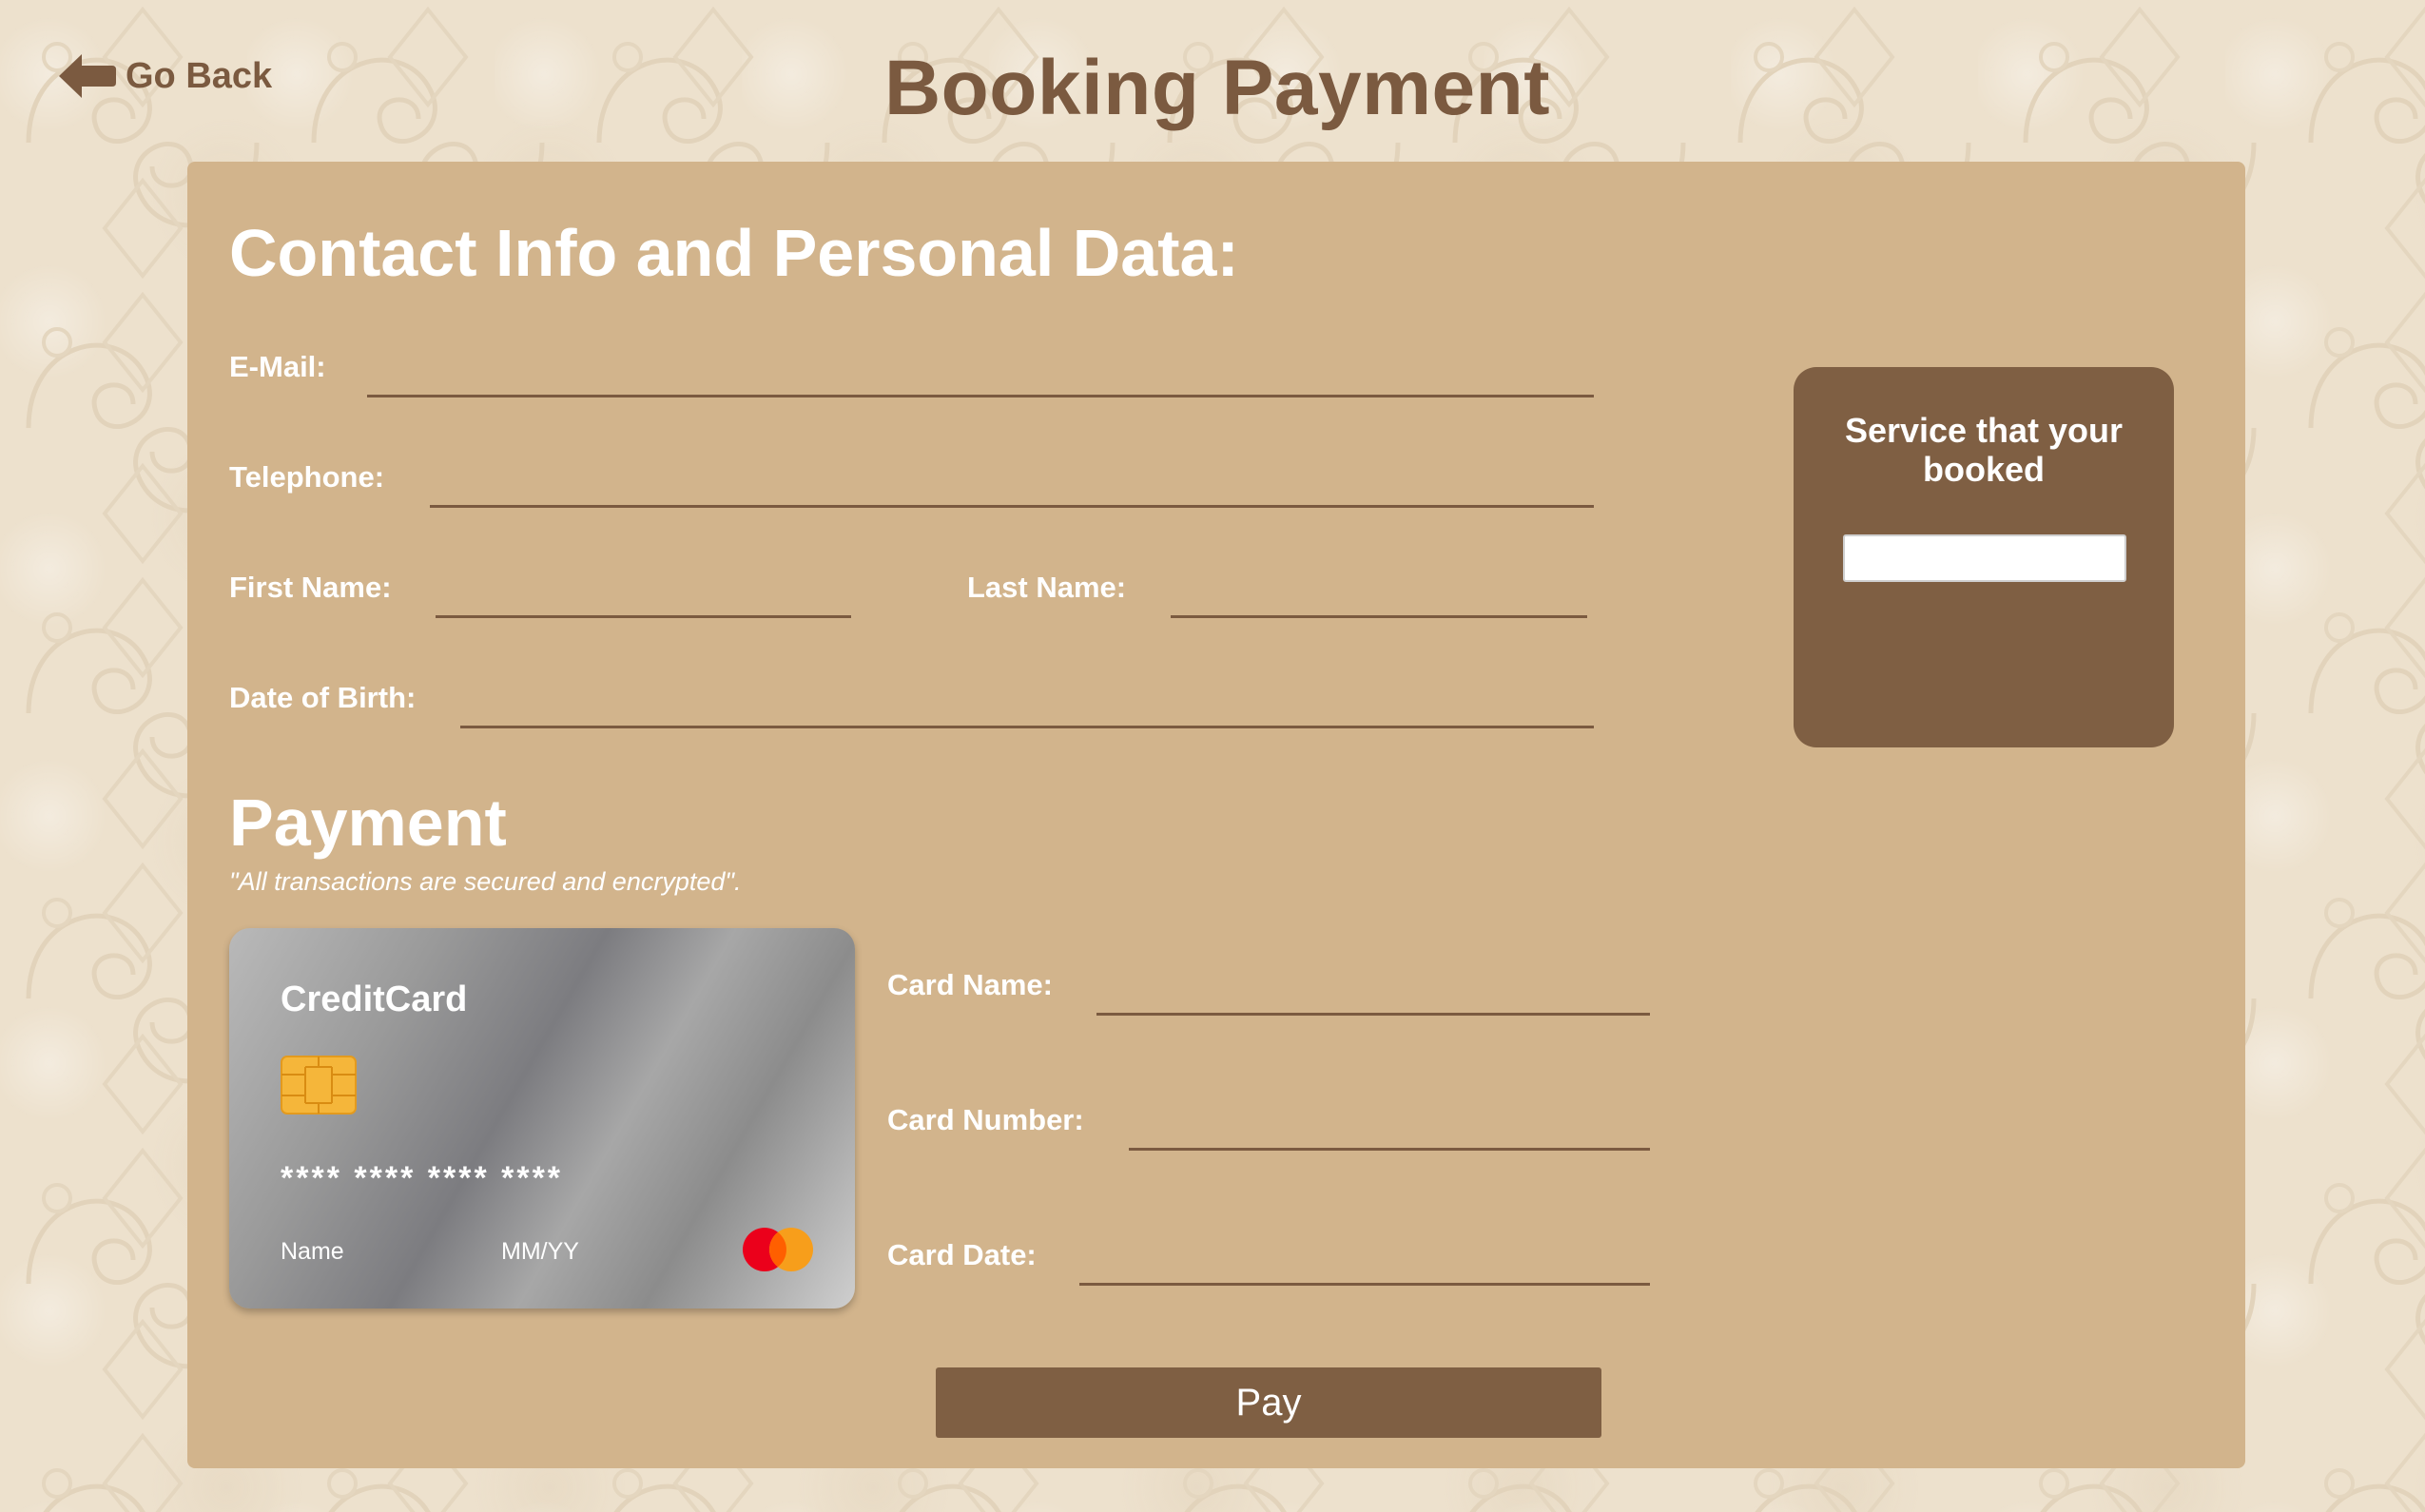  Describe the element at coordinates (1217, 88) in the screenshot. I see `page-title: Booking Payment` at that location.